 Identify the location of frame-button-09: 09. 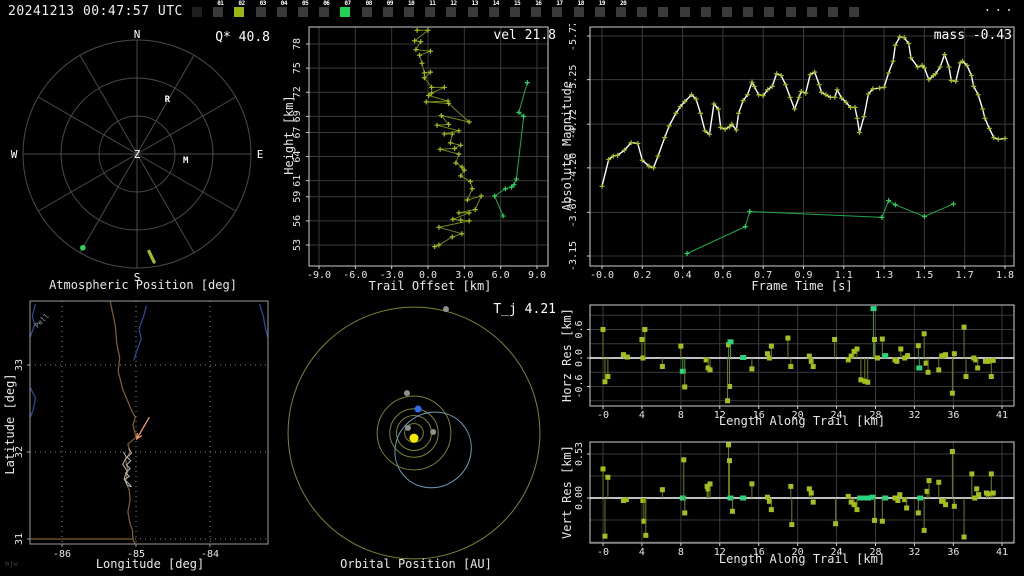
(391, 12).